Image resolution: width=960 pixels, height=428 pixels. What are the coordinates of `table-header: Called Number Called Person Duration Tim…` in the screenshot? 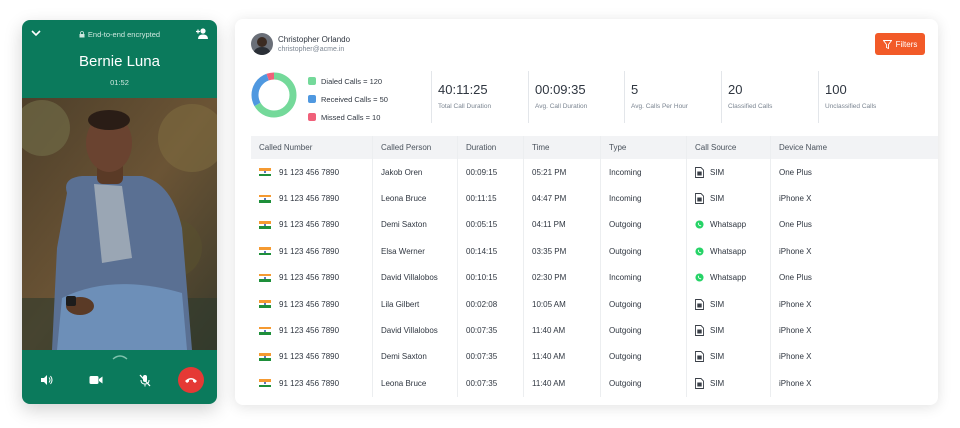 It's located at (594, 147).